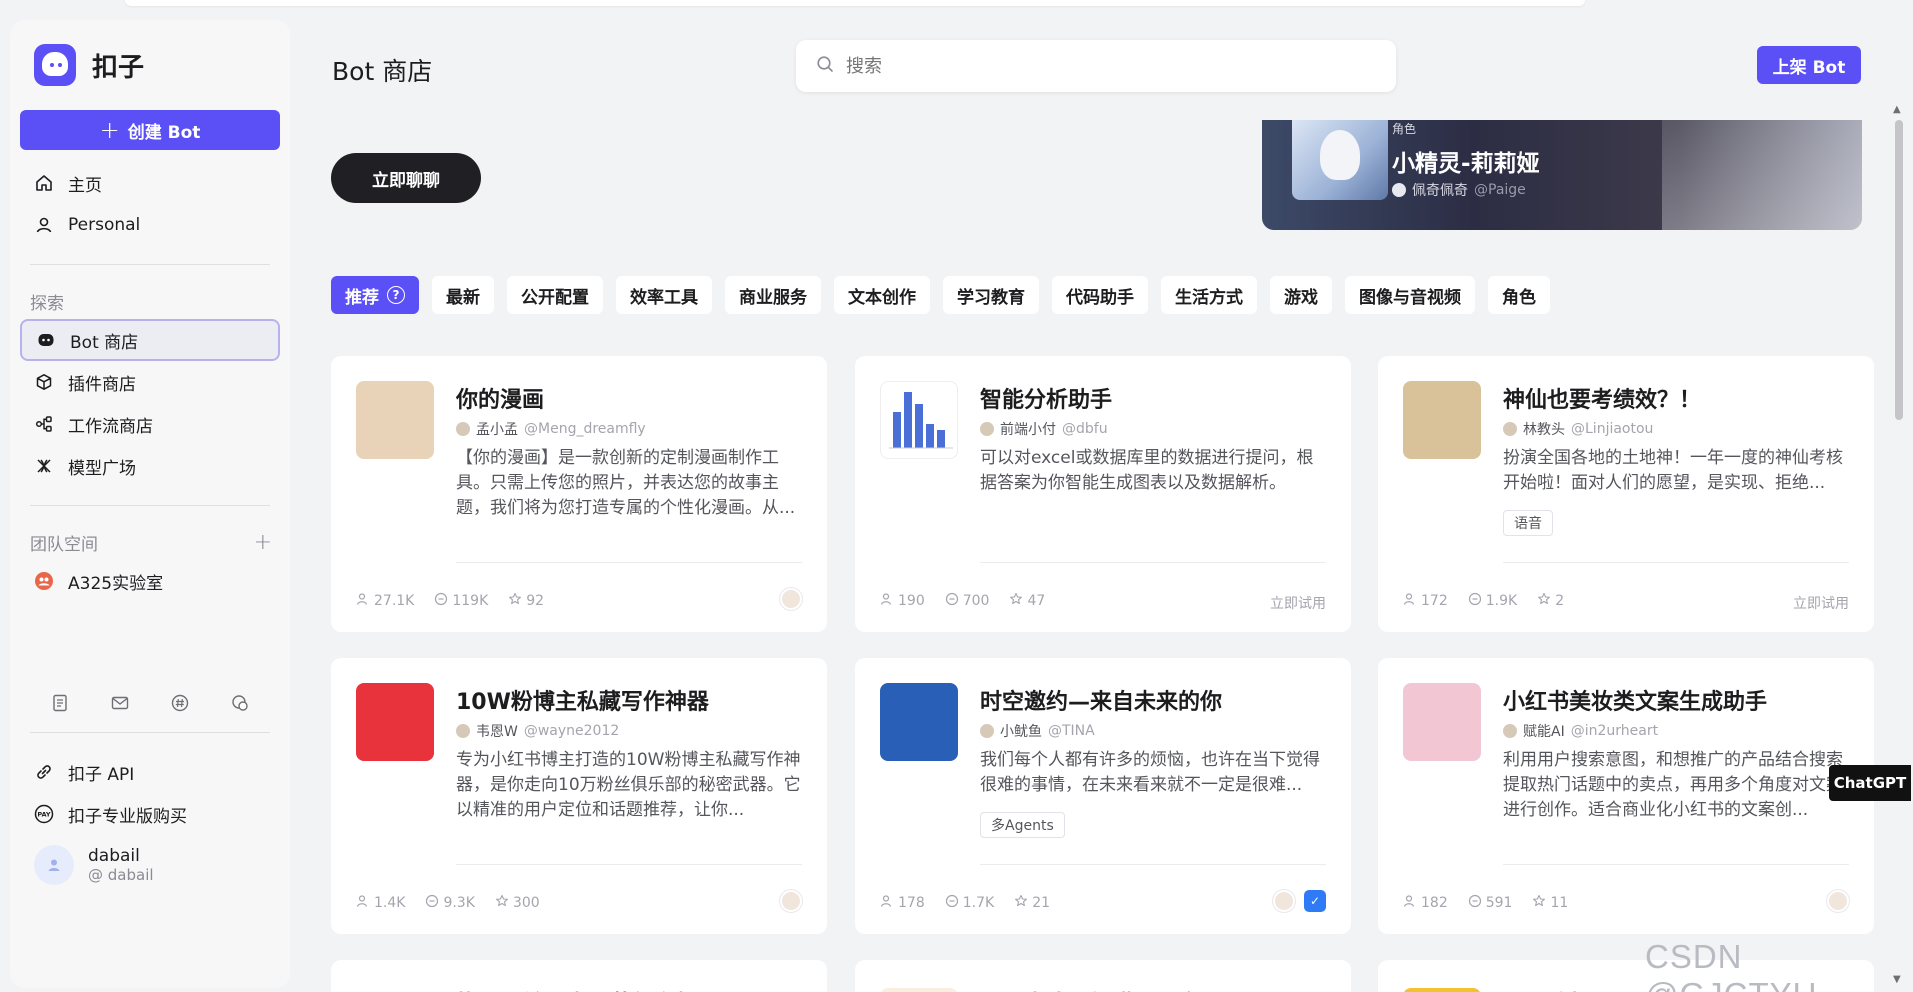  I want to click on user-profile: dabail @ dabail, so click(150, 865).